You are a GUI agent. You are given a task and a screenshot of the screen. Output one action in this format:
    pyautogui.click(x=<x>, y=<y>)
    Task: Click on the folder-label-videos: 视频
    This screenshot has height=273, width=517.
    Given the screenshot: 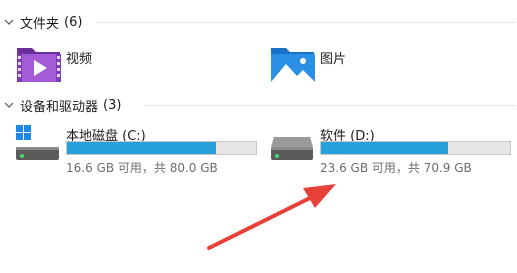 What is the action you would take?
    pyautogui.click(x=79, y=59)
    